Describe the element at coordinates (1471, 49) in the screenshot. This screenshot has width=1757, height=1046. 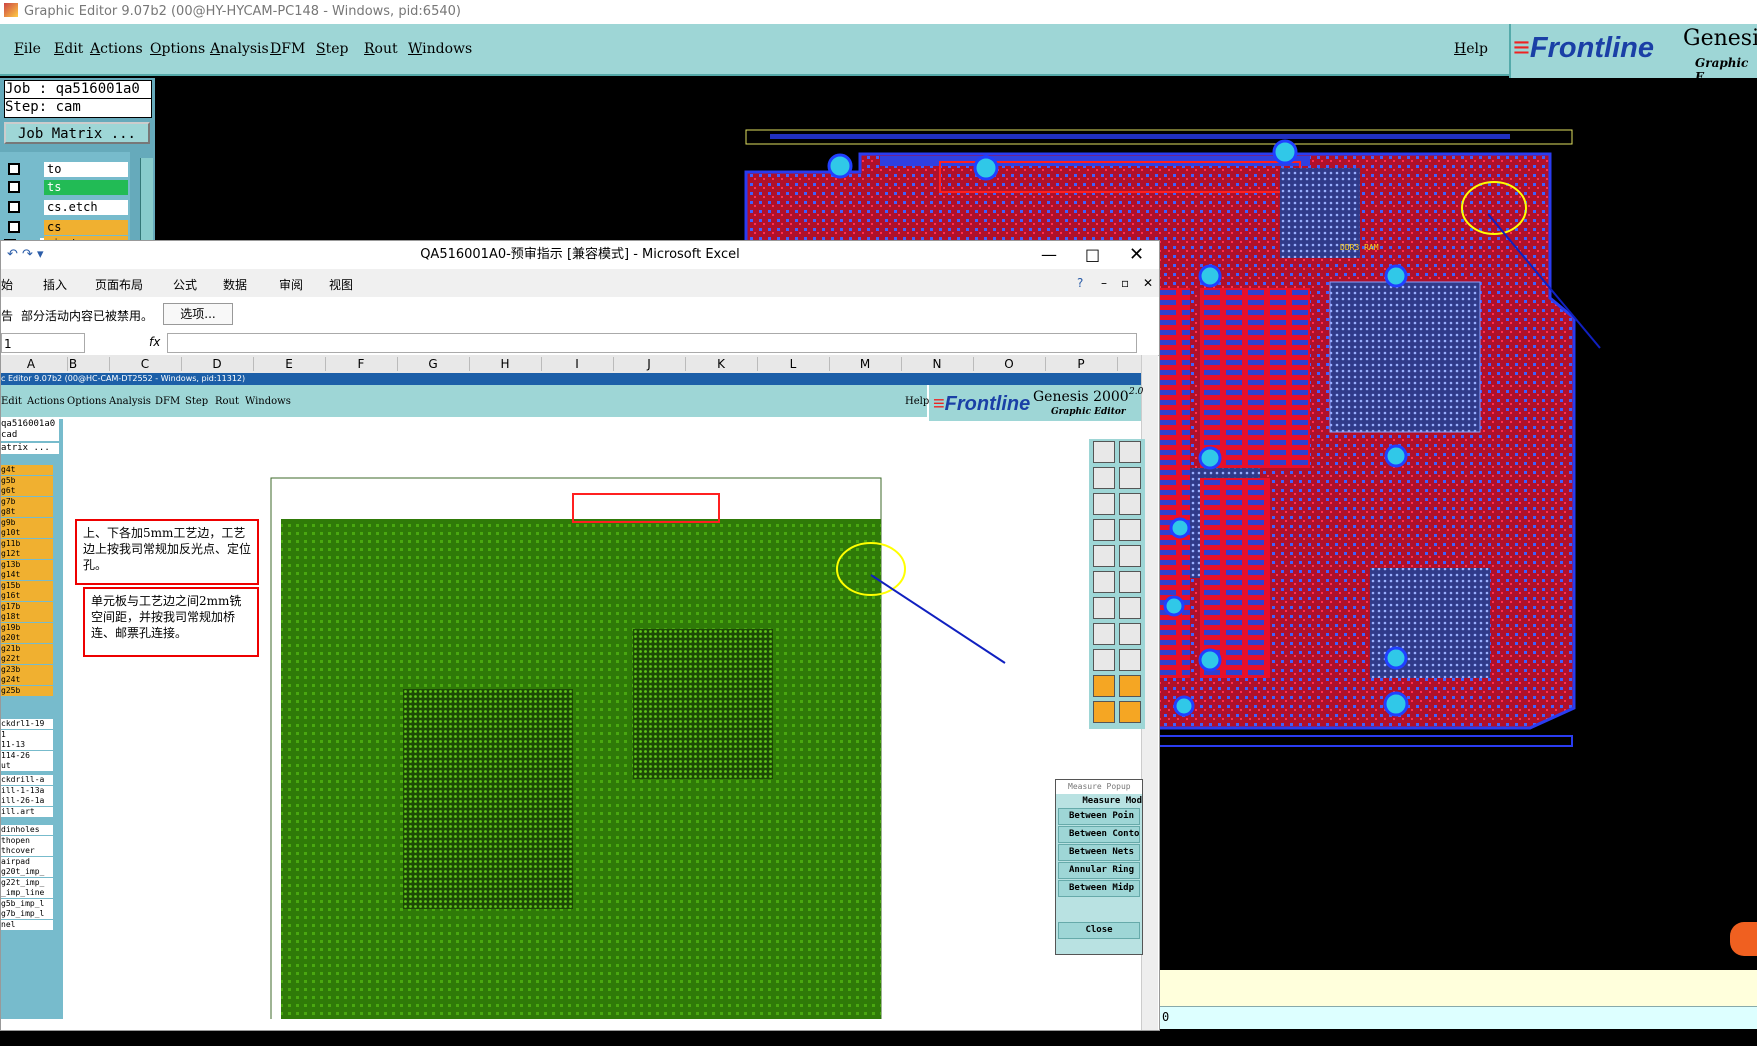
I see `menu-help: Help` at that location.